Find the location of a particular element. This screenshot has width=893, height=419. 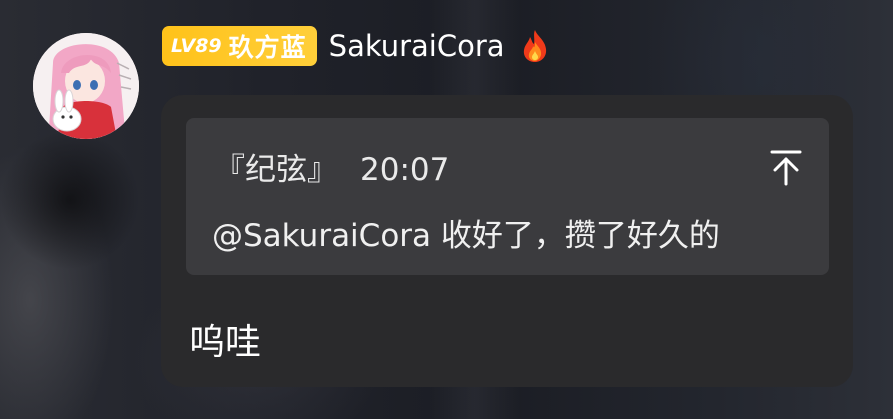

quoted-header: 『纪弦』 20:07 is located at coordinates (331, 166).